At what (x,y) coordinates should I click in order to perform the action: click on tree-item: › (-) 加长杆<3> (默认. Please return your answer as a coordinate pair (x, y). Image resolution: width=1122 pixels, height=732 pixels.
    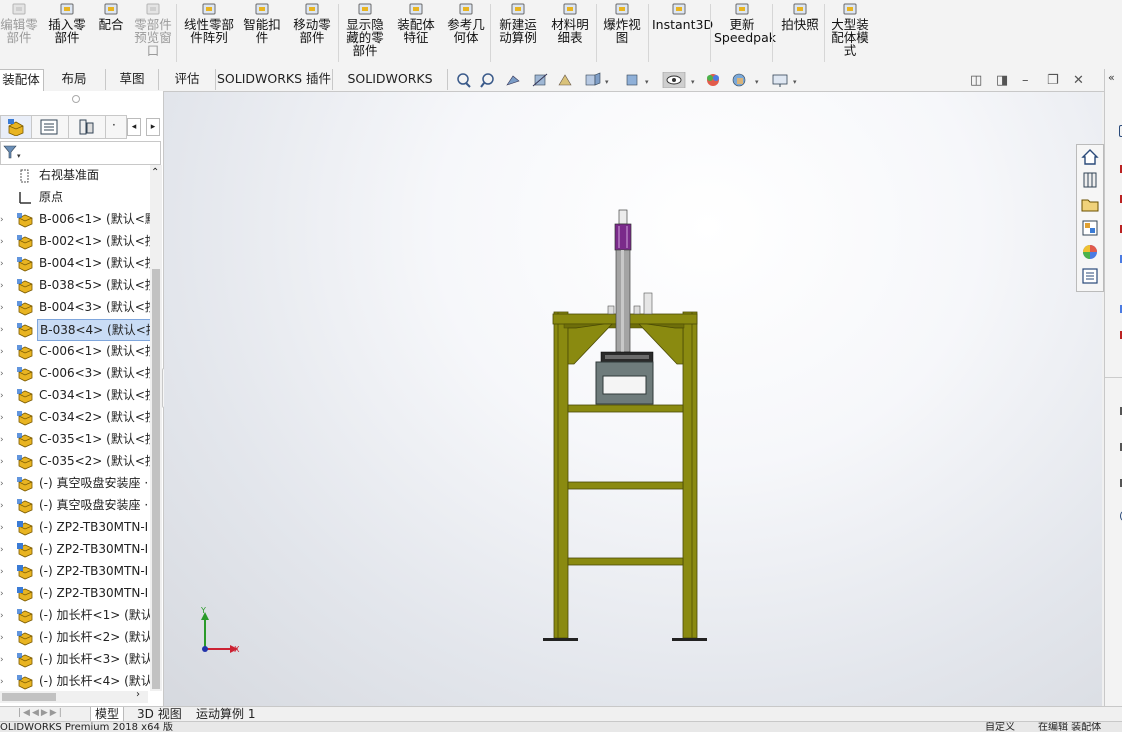
    Looking at the image, I should click on (75, 660).